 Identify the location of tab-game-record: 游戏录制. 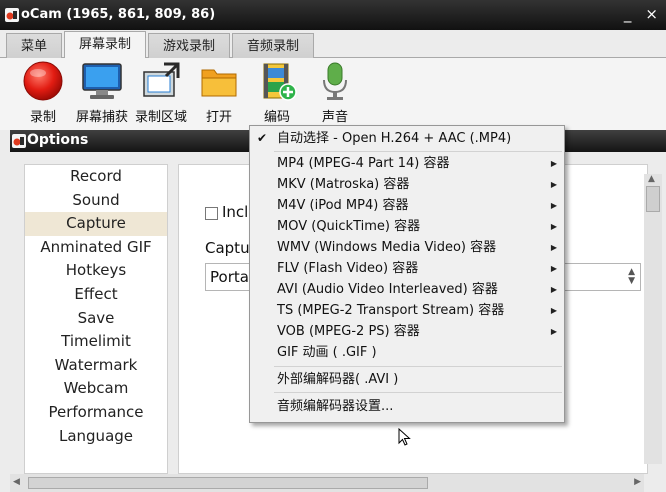
(189, 46).